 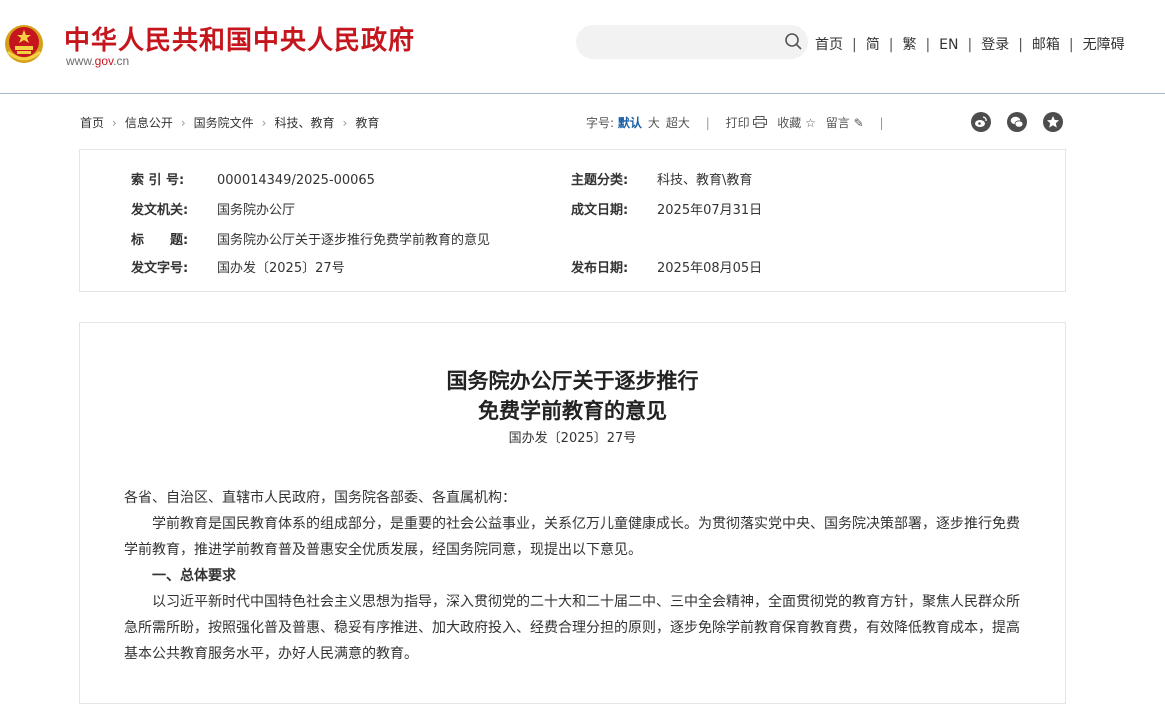 What do you see at coordinates (239, 38) in the screenshot?
I see `site-name: 中华人民共和国中央人民政府` at bounding box center [239, 38].